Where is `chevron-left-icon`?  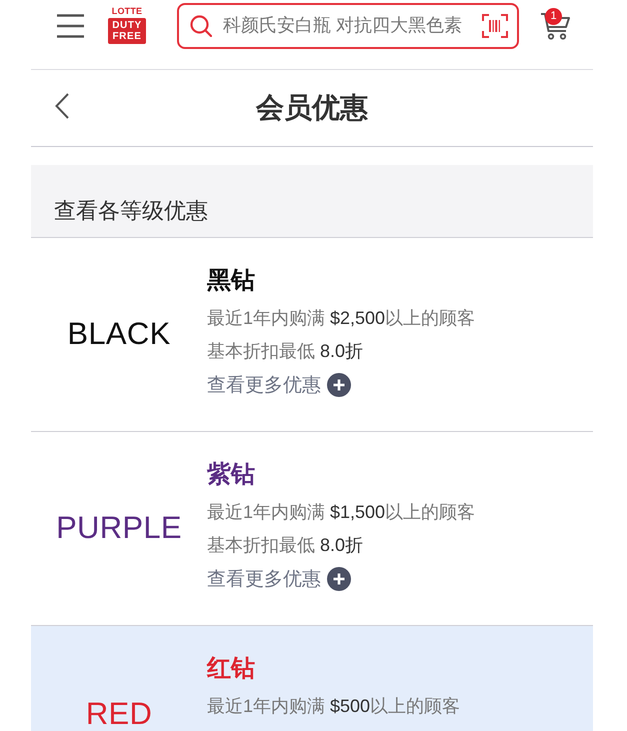 chevron-left-icon is located at coordinates (62, 105).